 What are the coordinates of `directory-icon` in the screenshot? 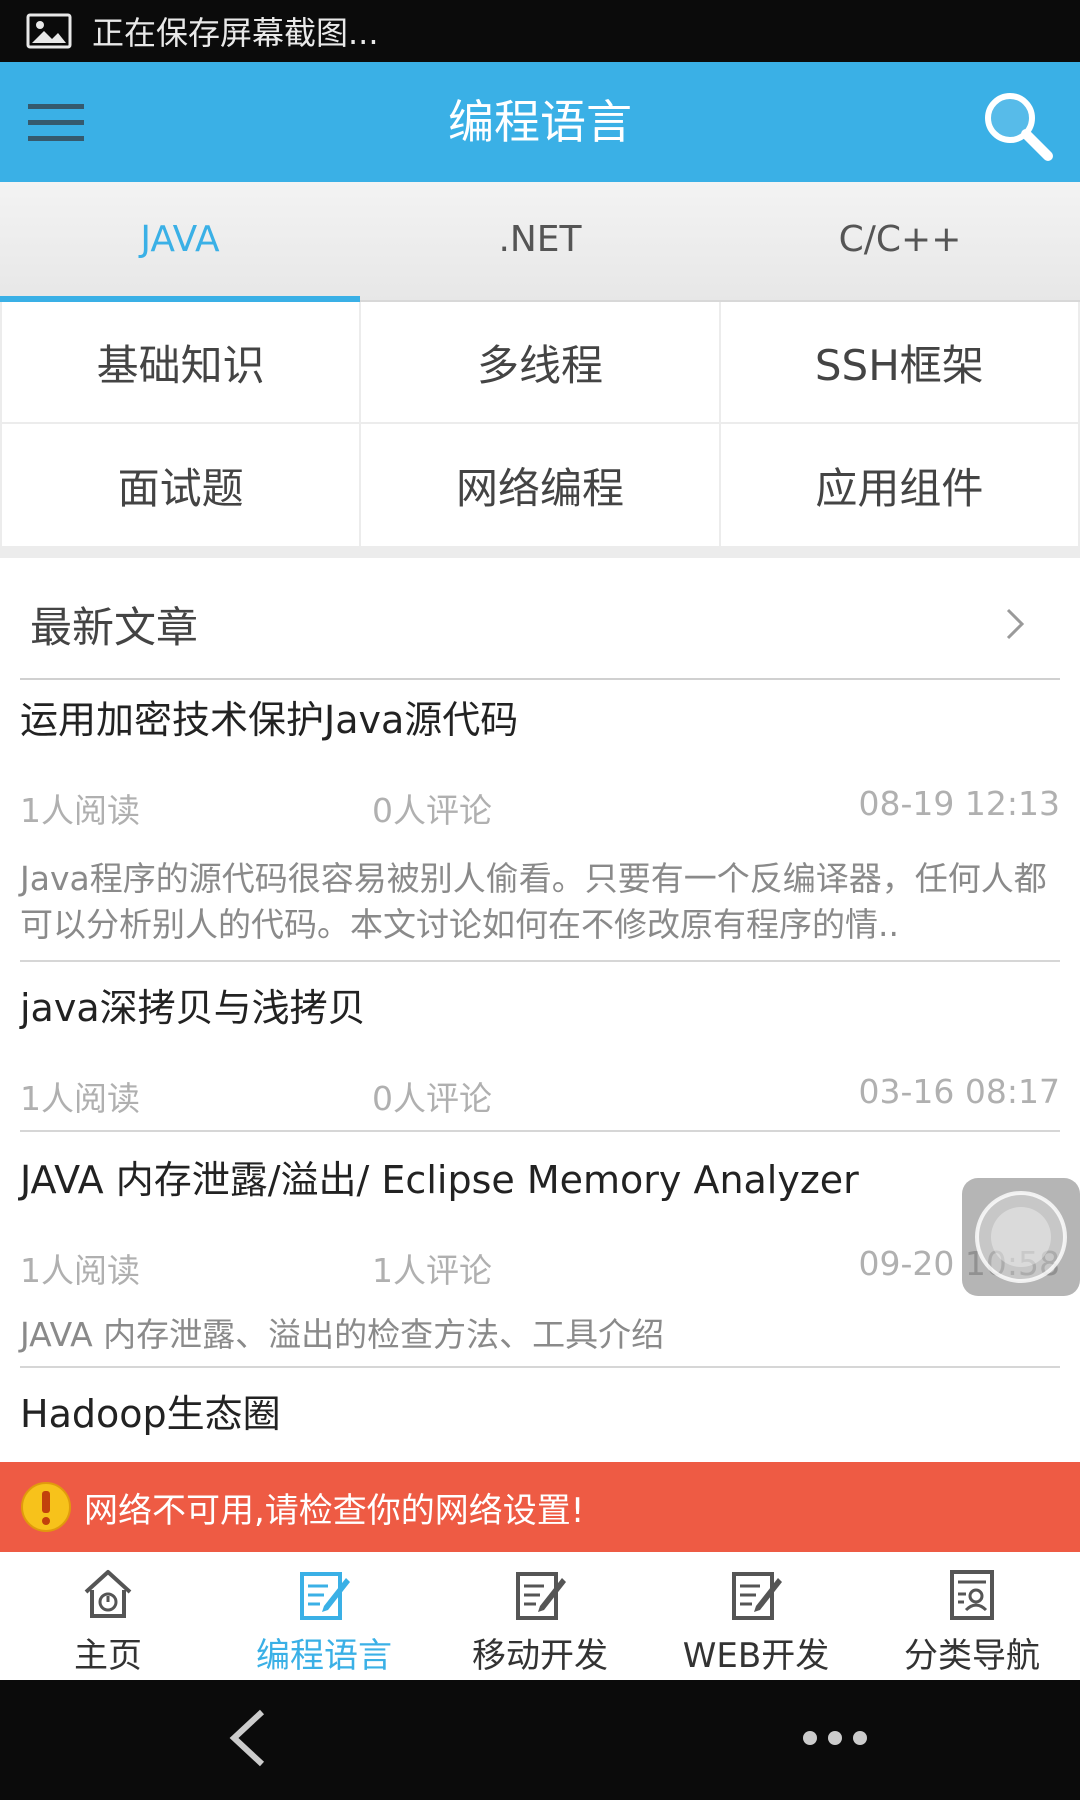 It's located at (972, 1595).